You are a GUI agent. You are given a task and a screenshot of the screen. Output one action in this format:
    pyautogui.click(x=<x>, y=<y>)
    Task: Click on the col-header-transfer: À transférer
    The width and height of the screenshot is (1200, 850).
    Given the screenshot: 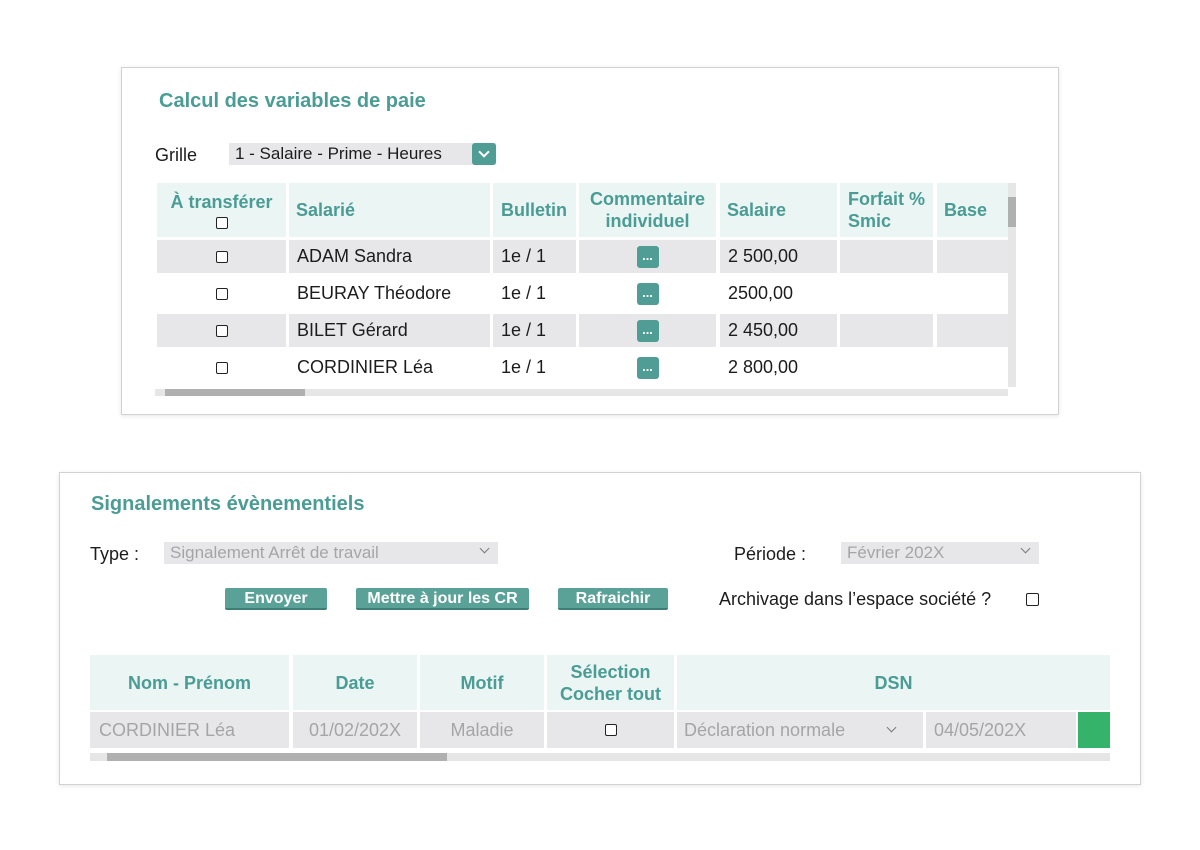 What is the action you would take?
    pyautogui.click(x=221, y=210)
    